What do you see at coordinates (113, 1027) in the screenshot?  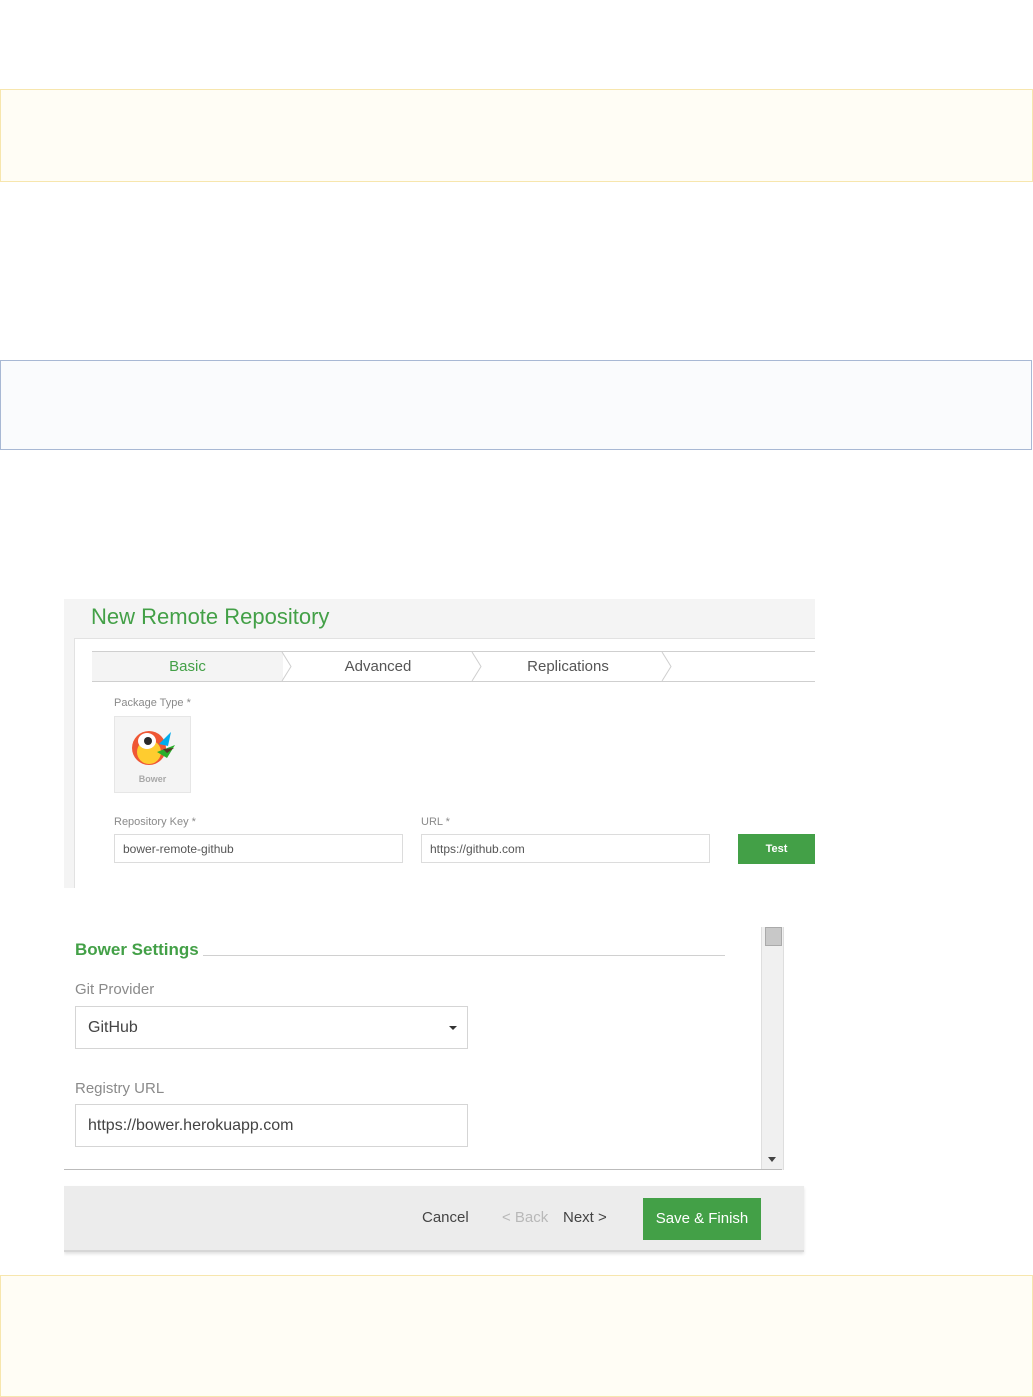 I see `git-provider-value: GitHub` at bounding box center [113, 1027].